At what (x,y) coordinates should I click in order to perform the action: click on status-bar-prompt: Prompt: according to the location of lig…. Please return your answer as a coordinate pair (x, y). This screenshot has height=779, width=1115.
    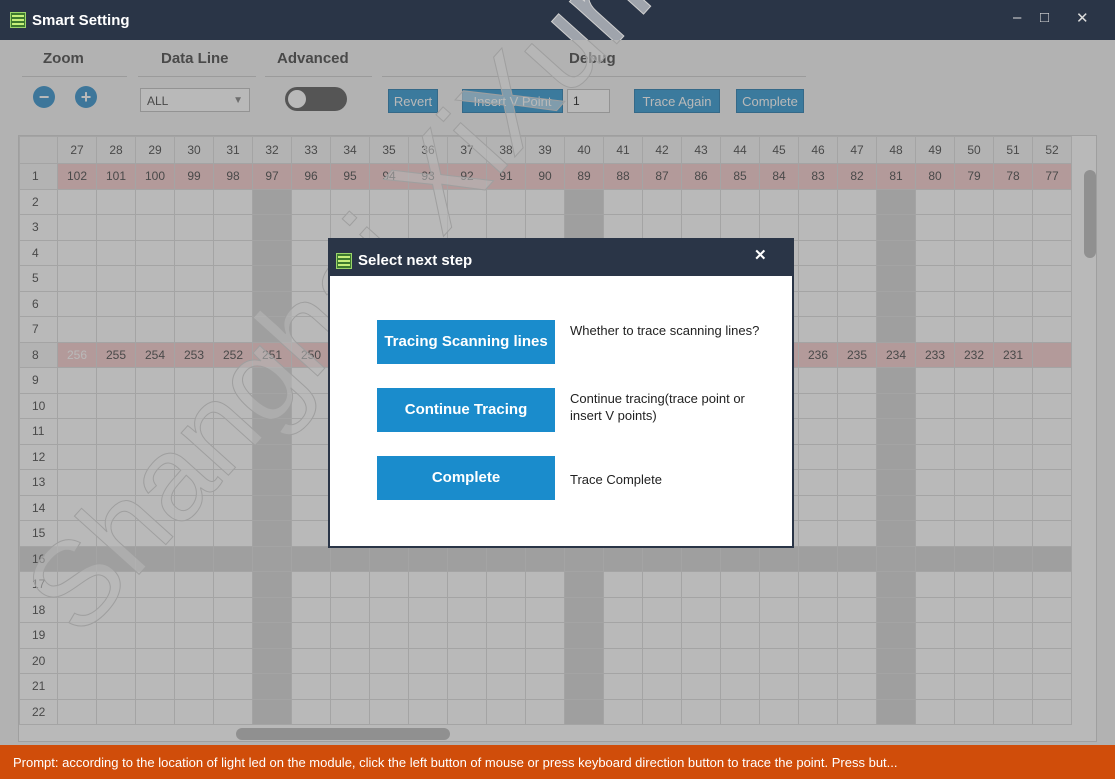
    Looking at the image, I should click on (557, 762).